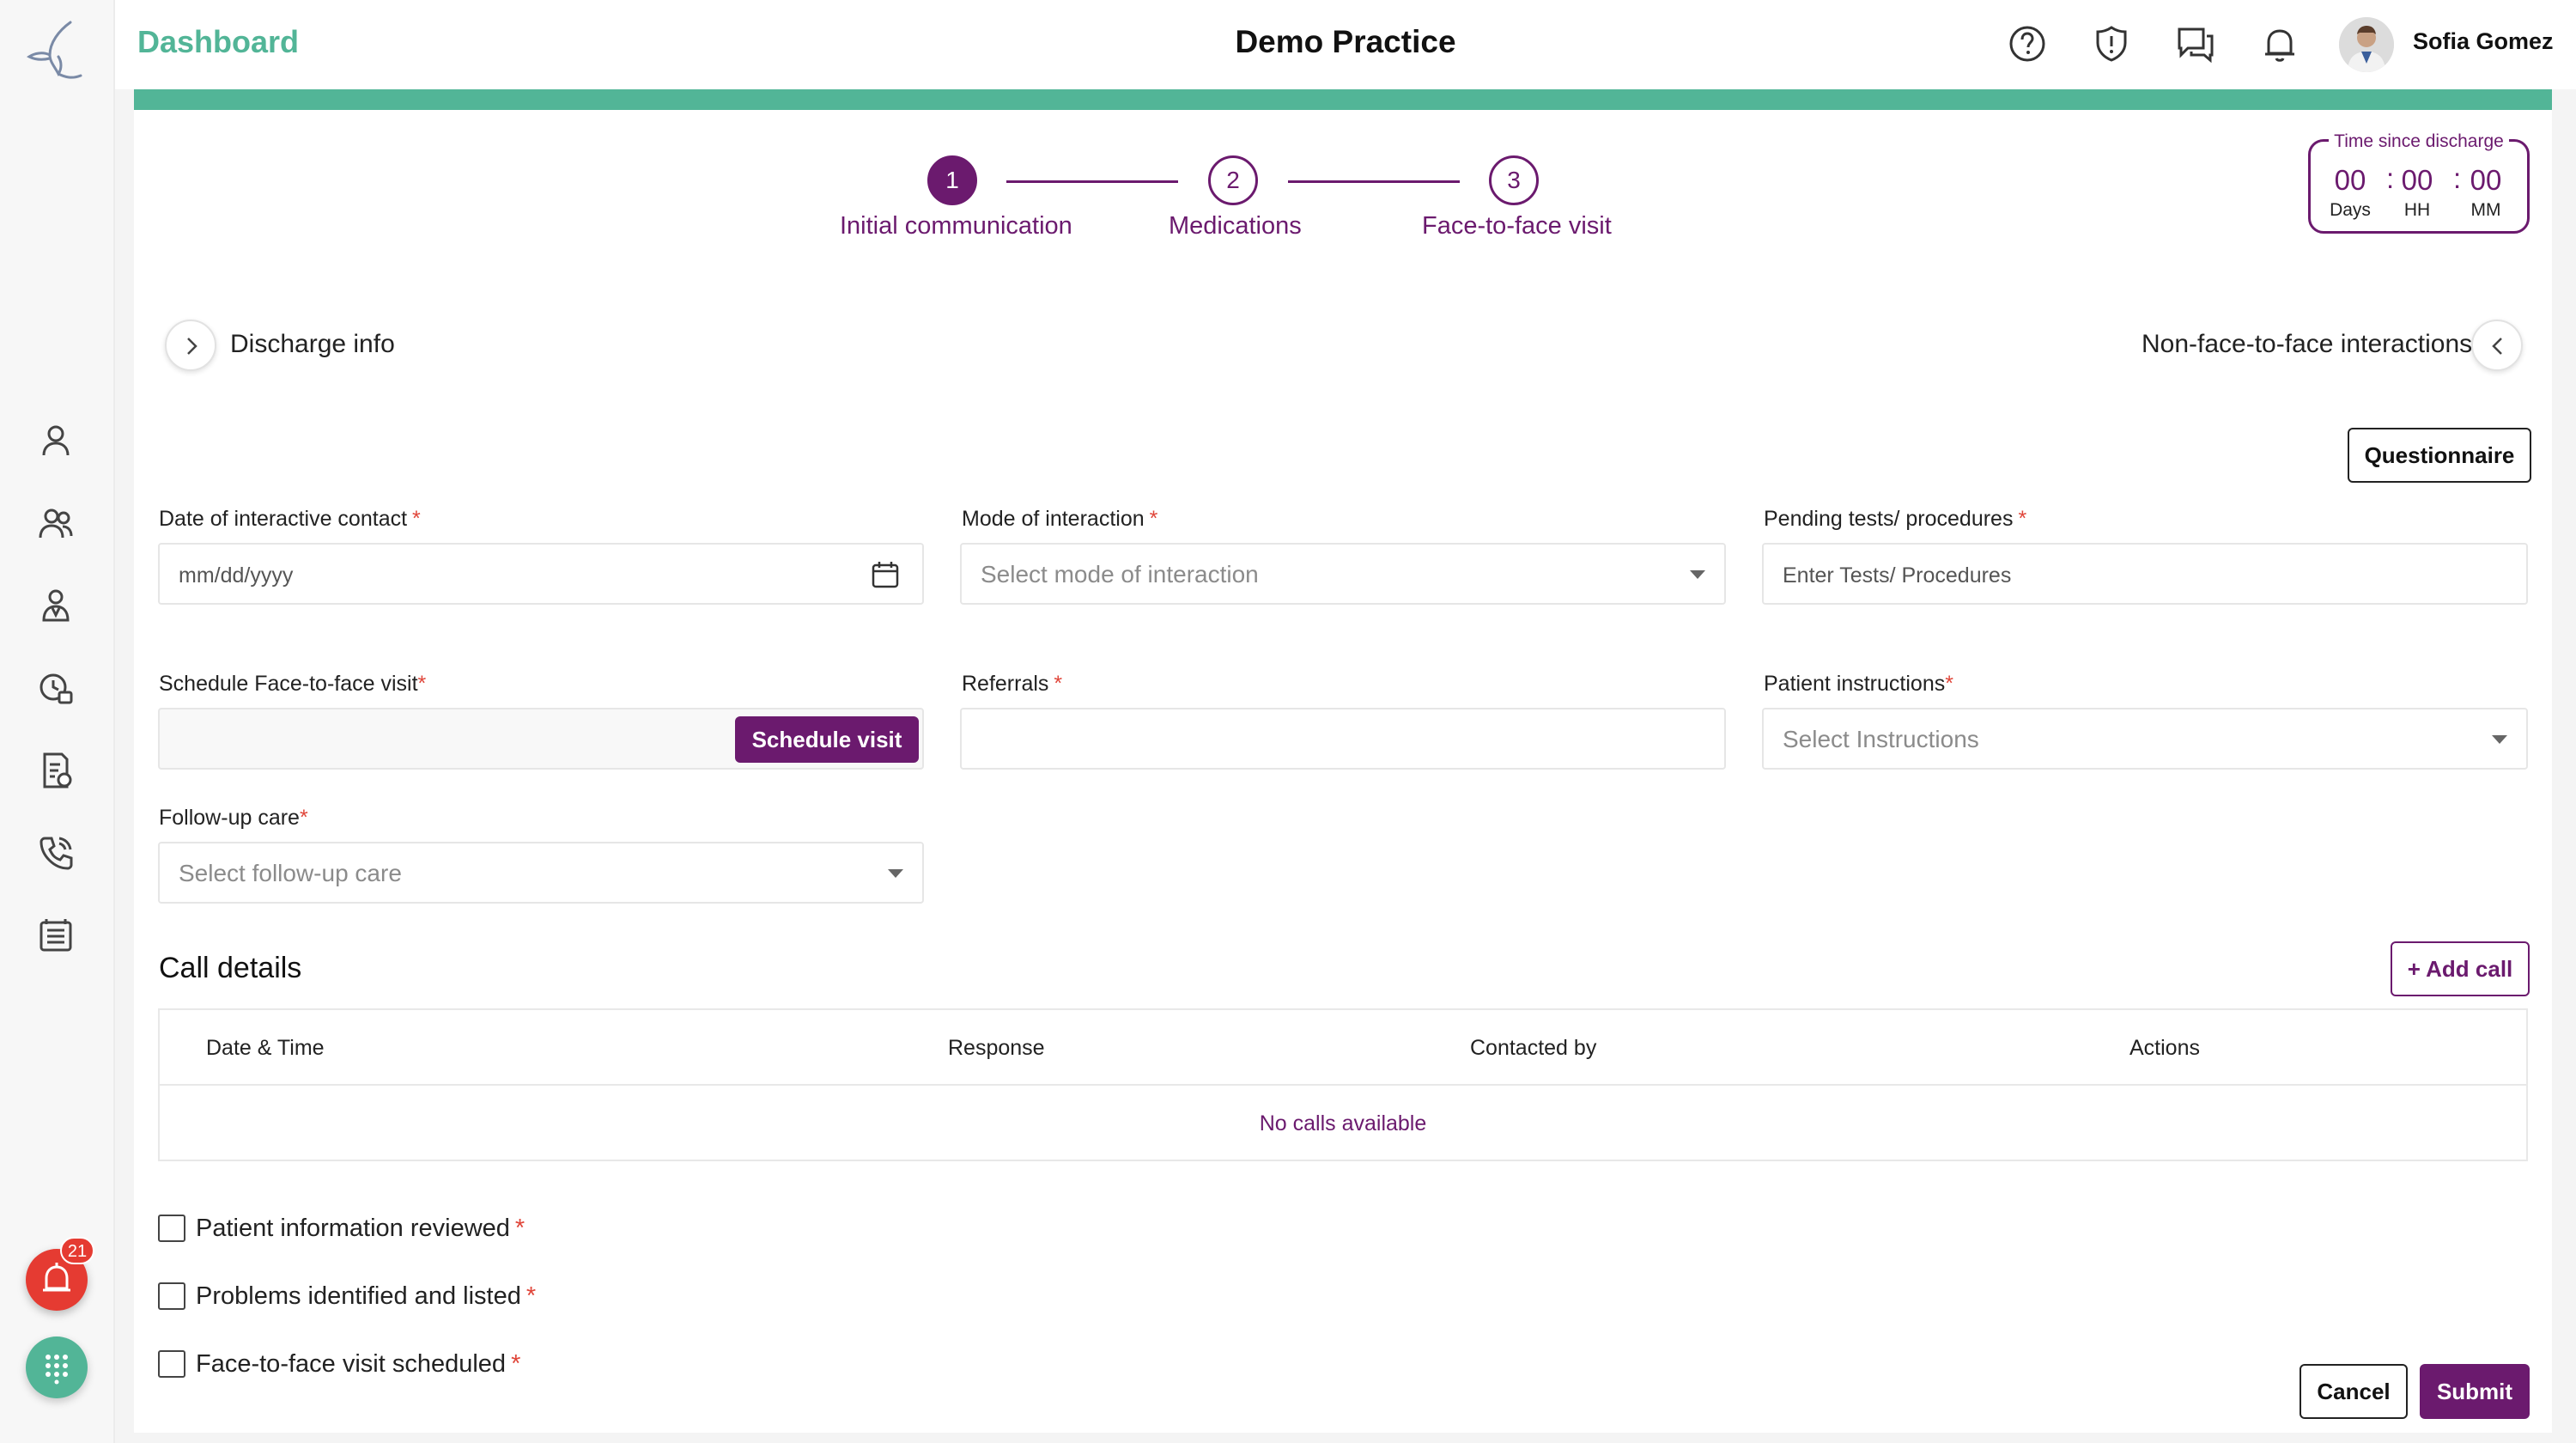  I want to click on calendar-icon, so click(885, 574).